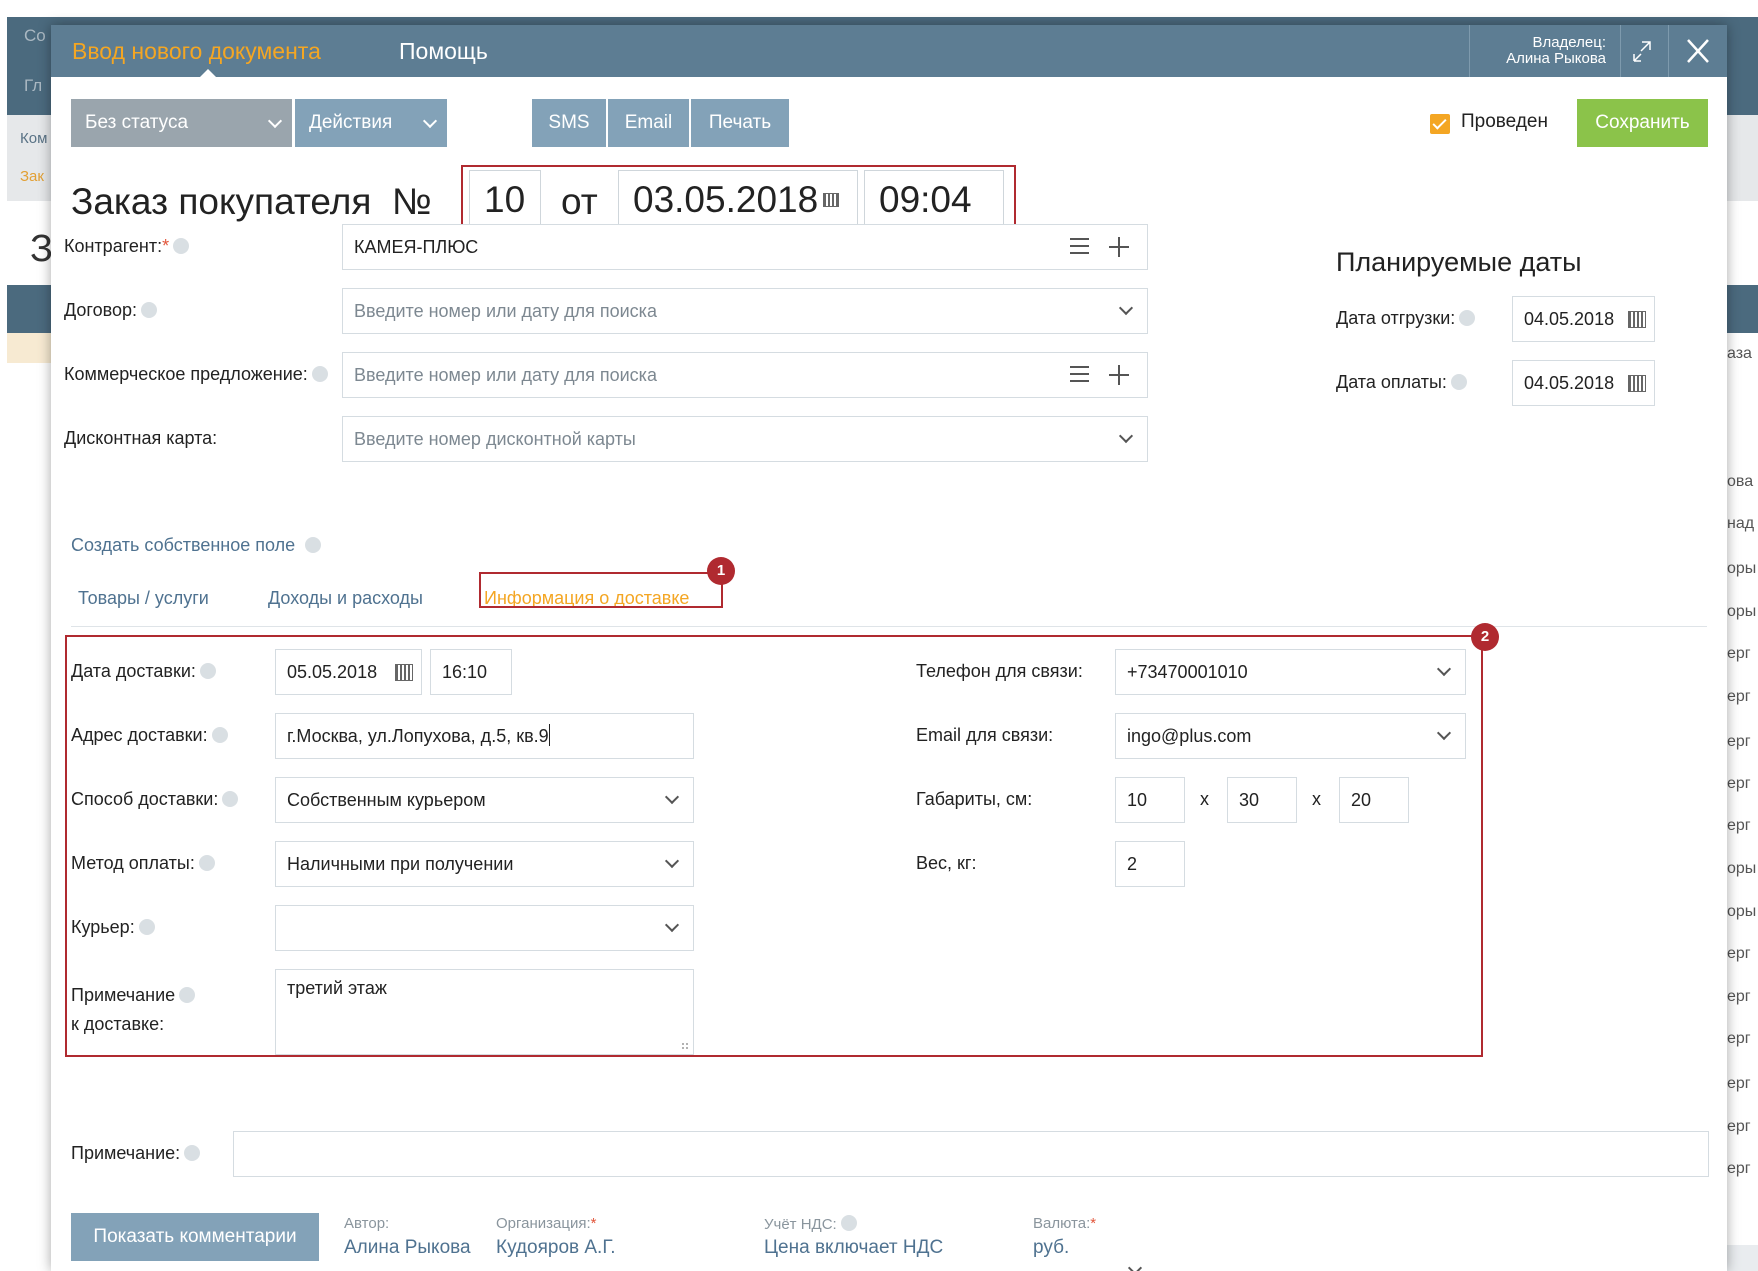 Image resolution: width=1758 pixels, height=1271 pixels. I want to click on delivery-date-input: 05.05.2018, so click(348, 672).